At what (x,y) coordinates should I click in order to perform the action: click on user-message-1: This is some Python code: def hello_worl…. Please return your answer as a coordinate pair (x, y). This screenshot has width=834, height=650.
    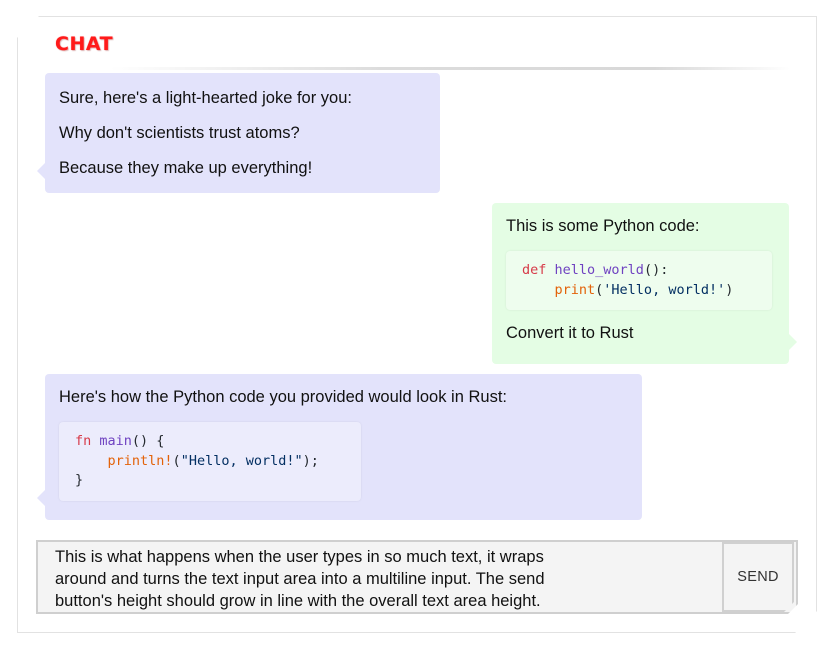
    Looking at the image, I should click on (644, 283).